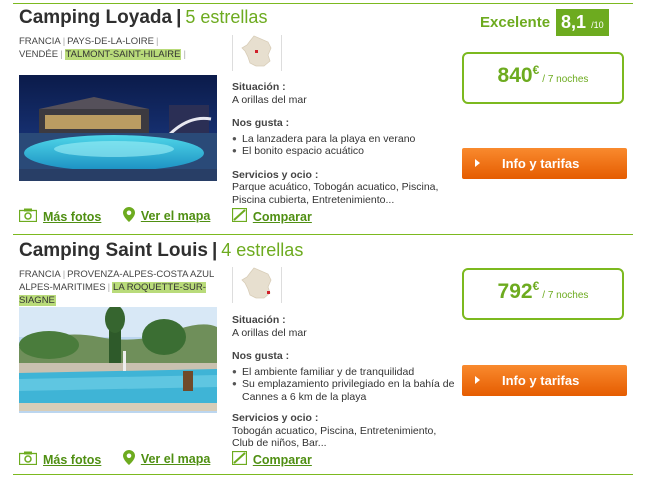 This screenshot has width=663, height=482. Describe the element at coordinates (140, 274) in the screenshot. I see `location-region: PROVENZA-ALPES-COSTA AZUL` at that location.